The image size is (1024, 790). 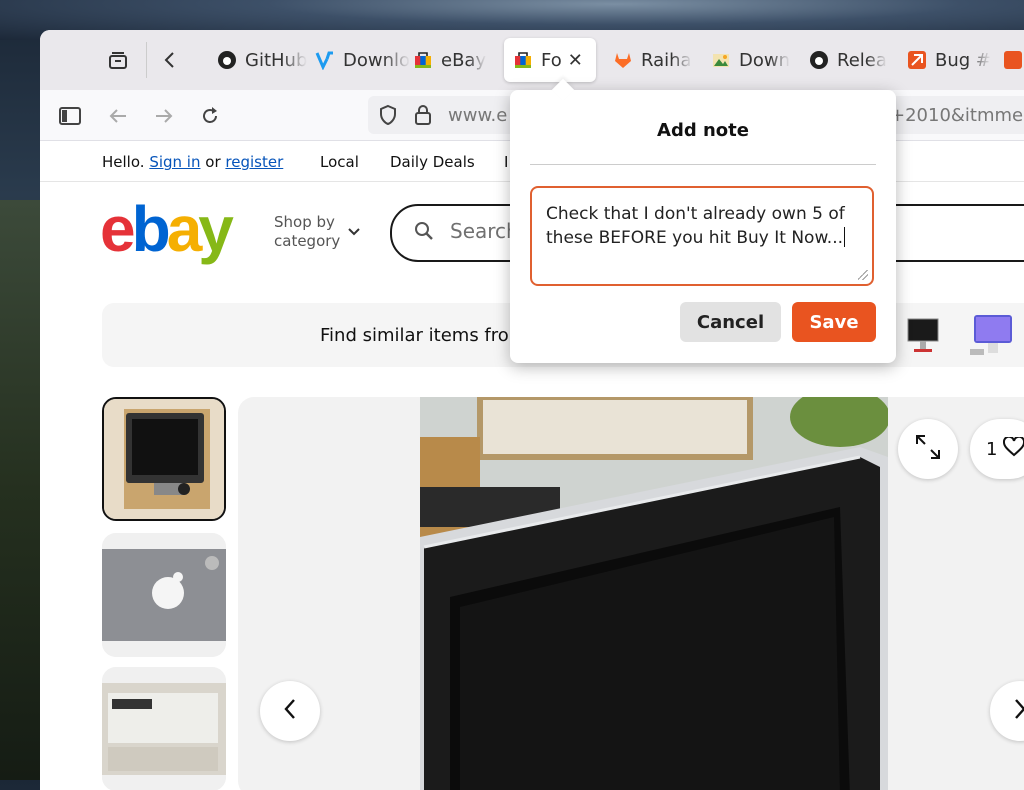 What do you see at coordinates (730, 322) in the screenshot?
I see `cancel-button: Cancel` at bounding box center [730, 322].